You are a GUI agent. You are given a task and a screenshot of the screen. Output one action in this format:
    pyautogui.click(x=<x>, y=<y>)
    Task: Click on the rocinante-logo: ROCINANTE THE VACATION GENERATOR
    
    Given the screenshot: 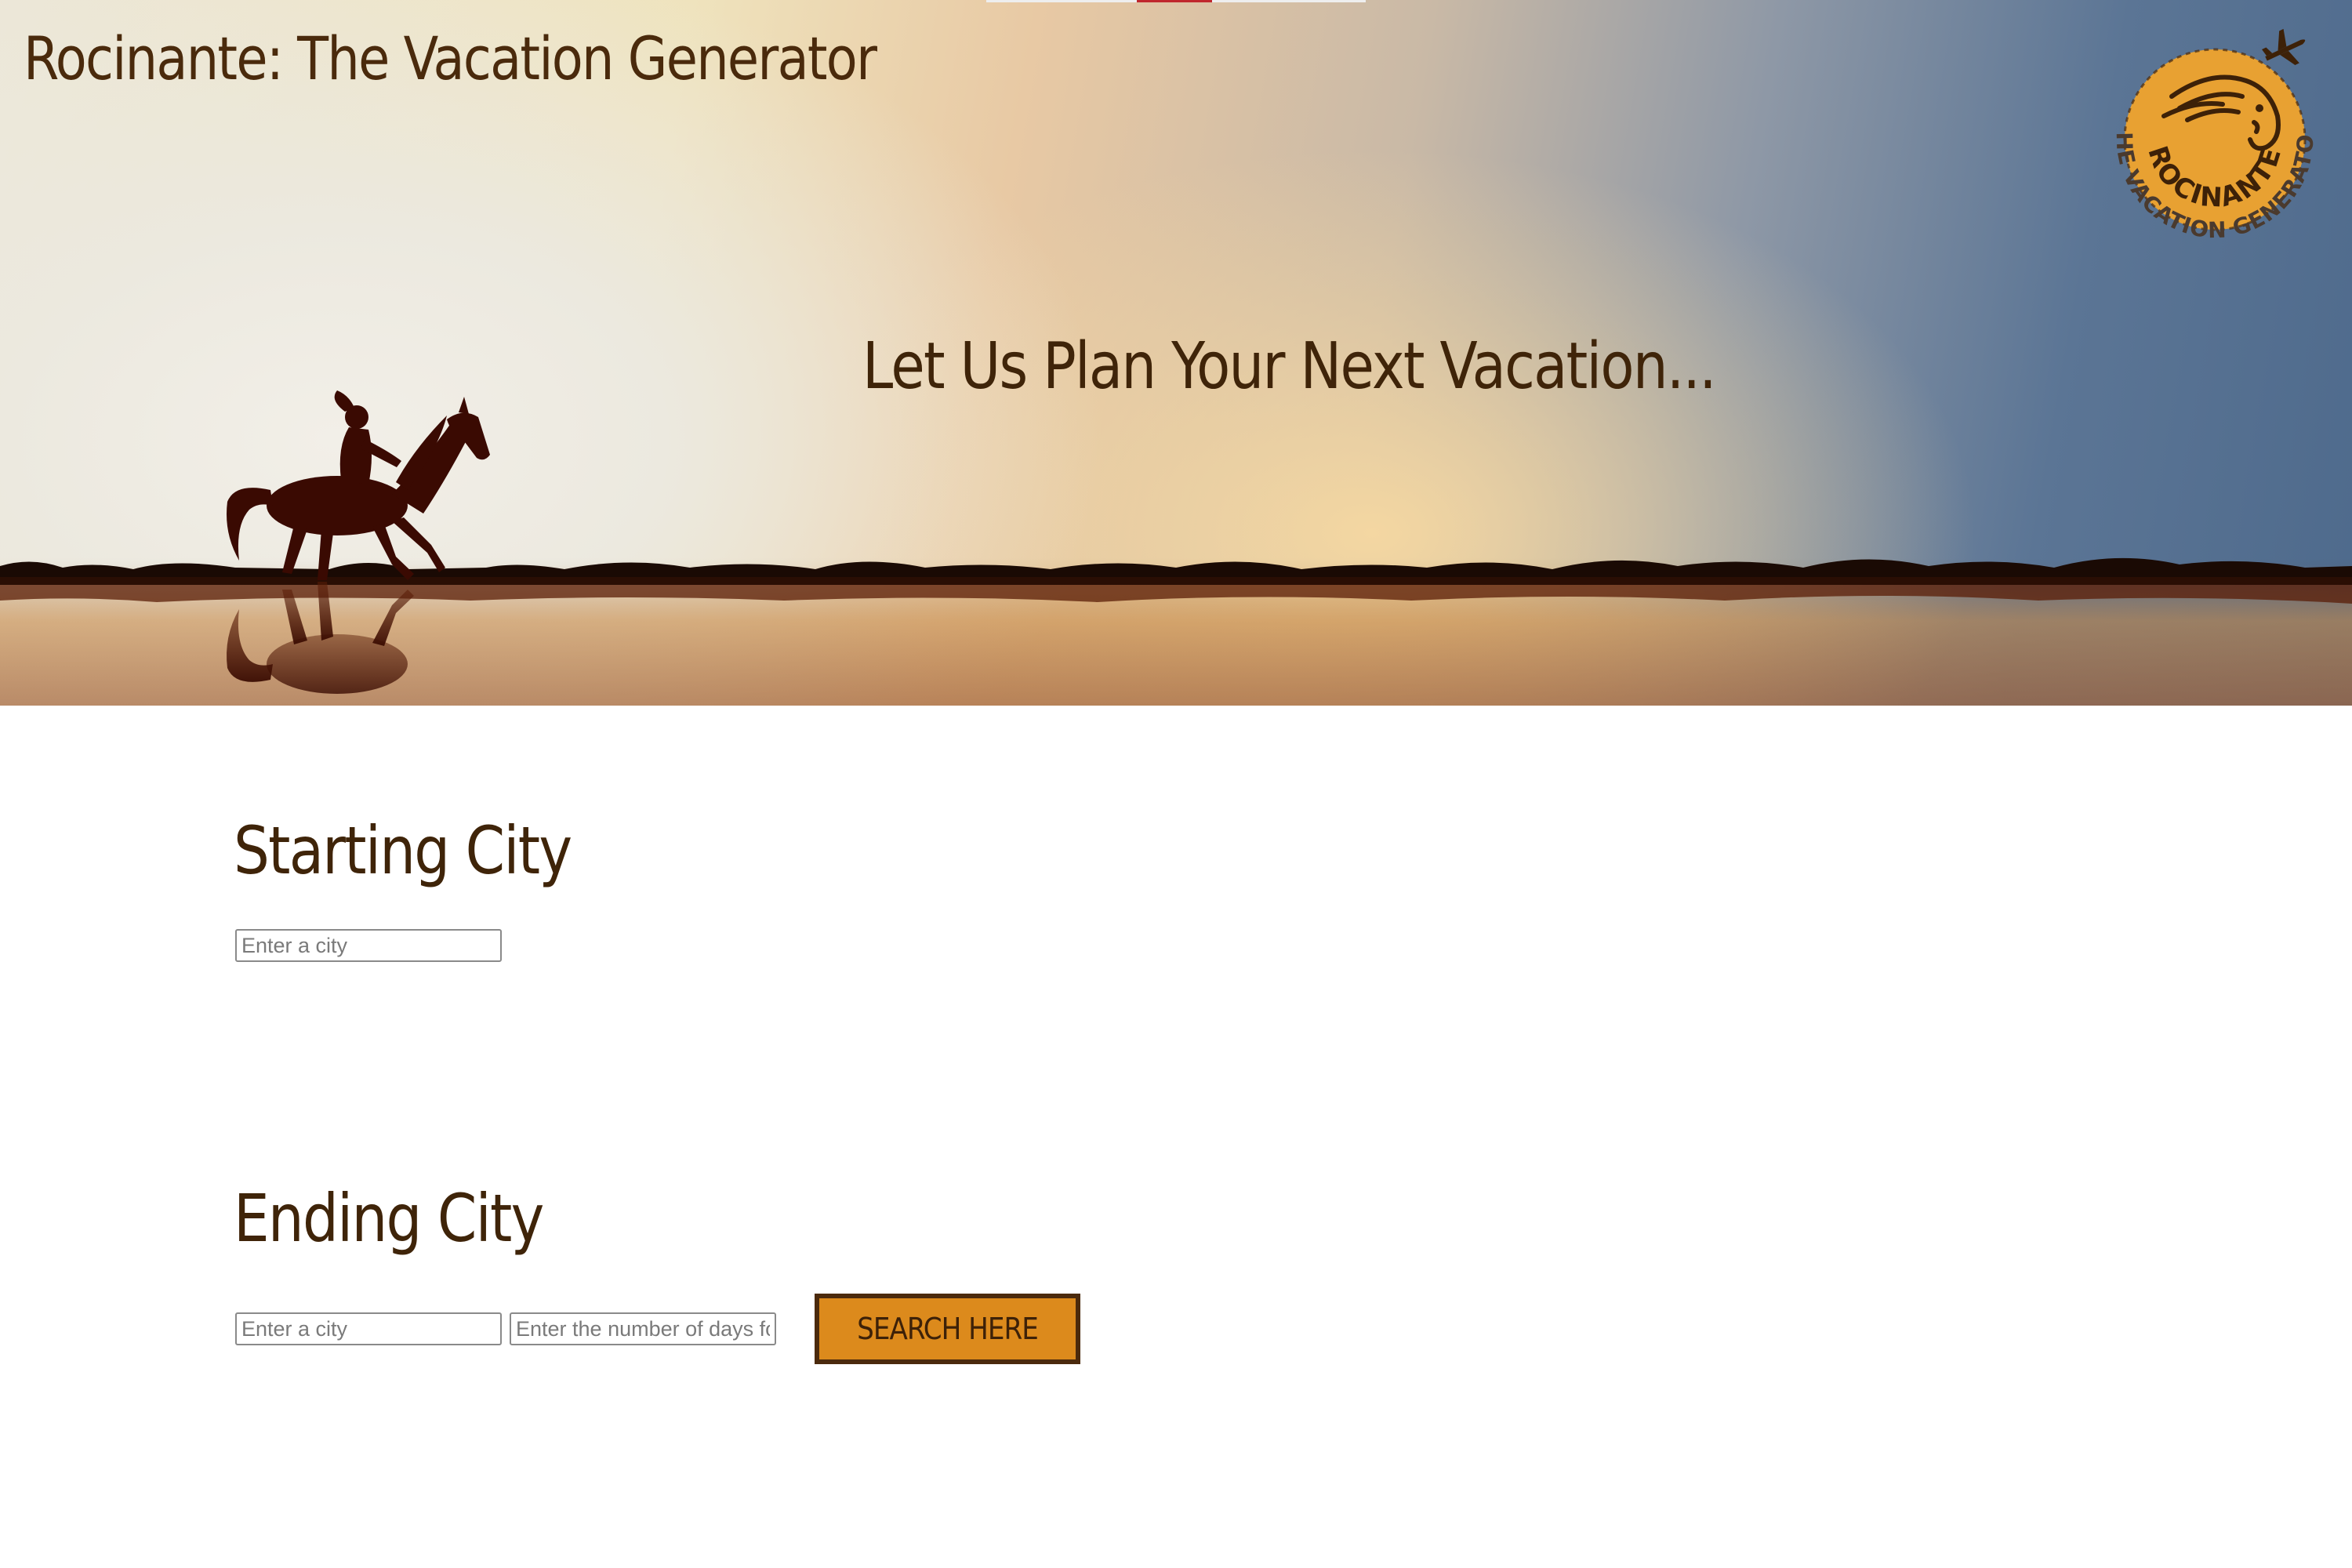 What is the action you would take?
    pyautogui.click(x=2214, y=139)
    